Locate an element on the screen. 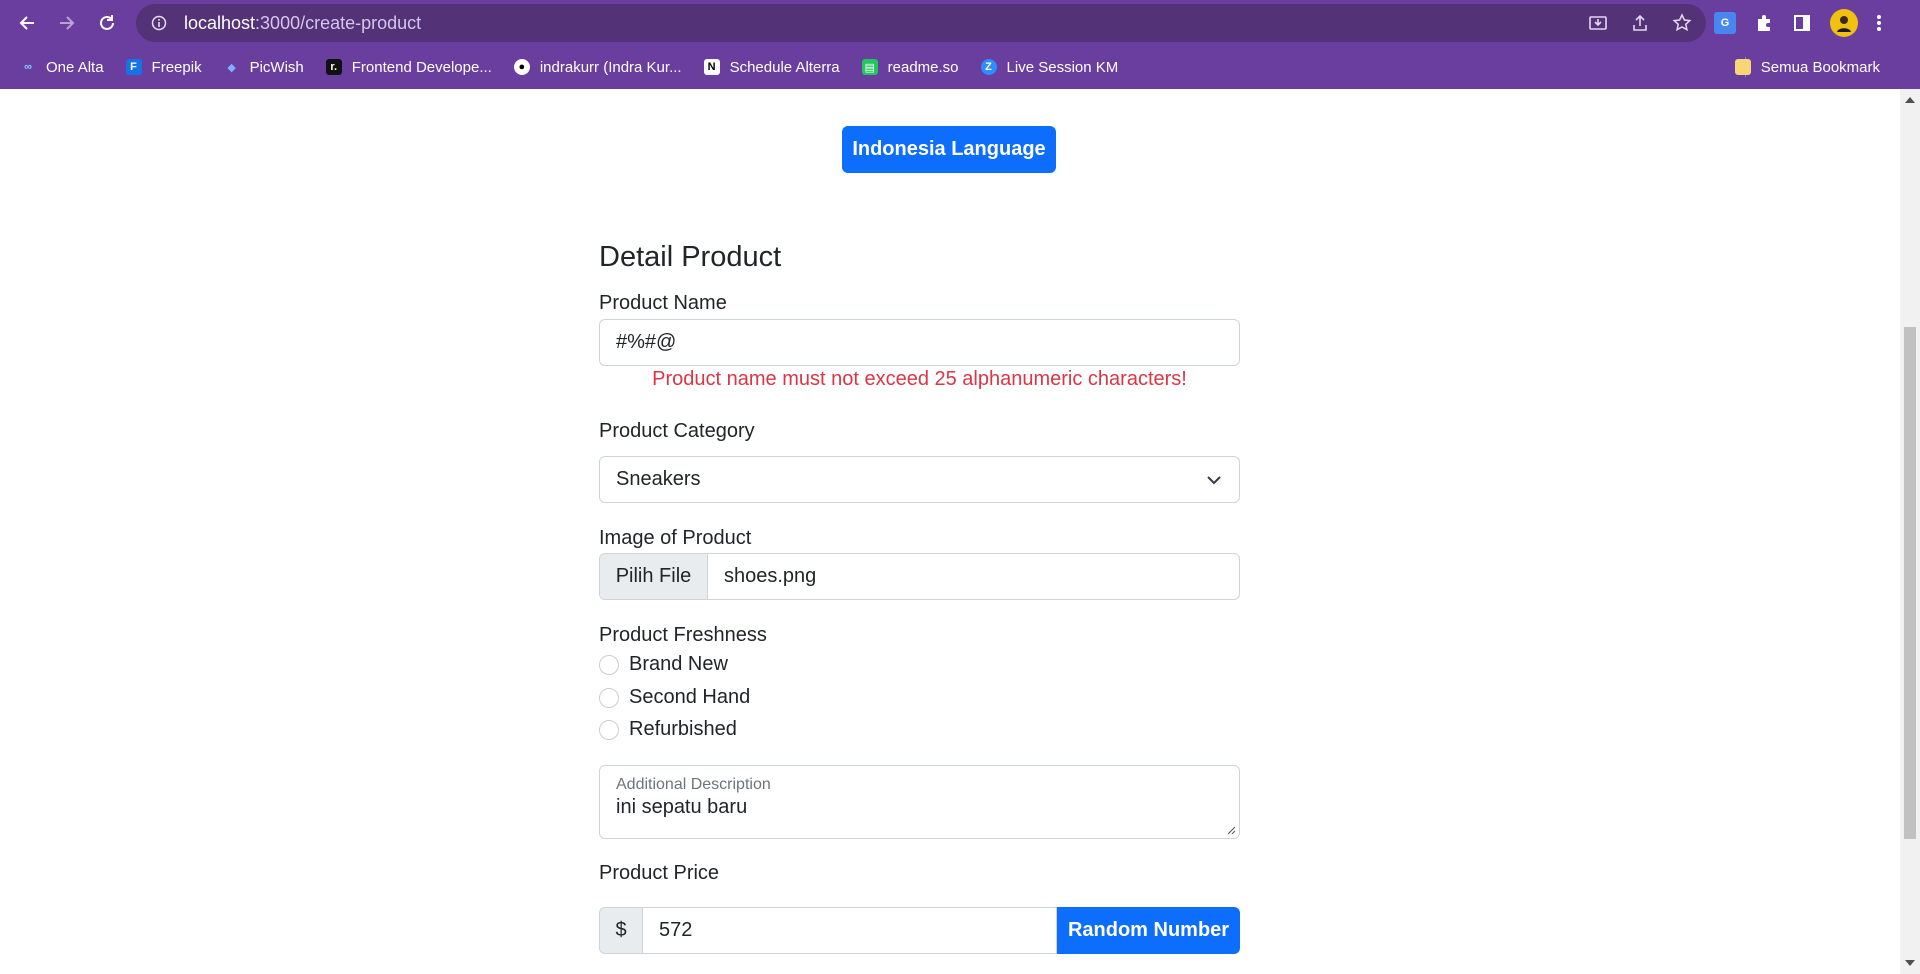 This screenshot has width=1920, height=974. description-value: ini sepatu baru is located at coordinates (682, 807).